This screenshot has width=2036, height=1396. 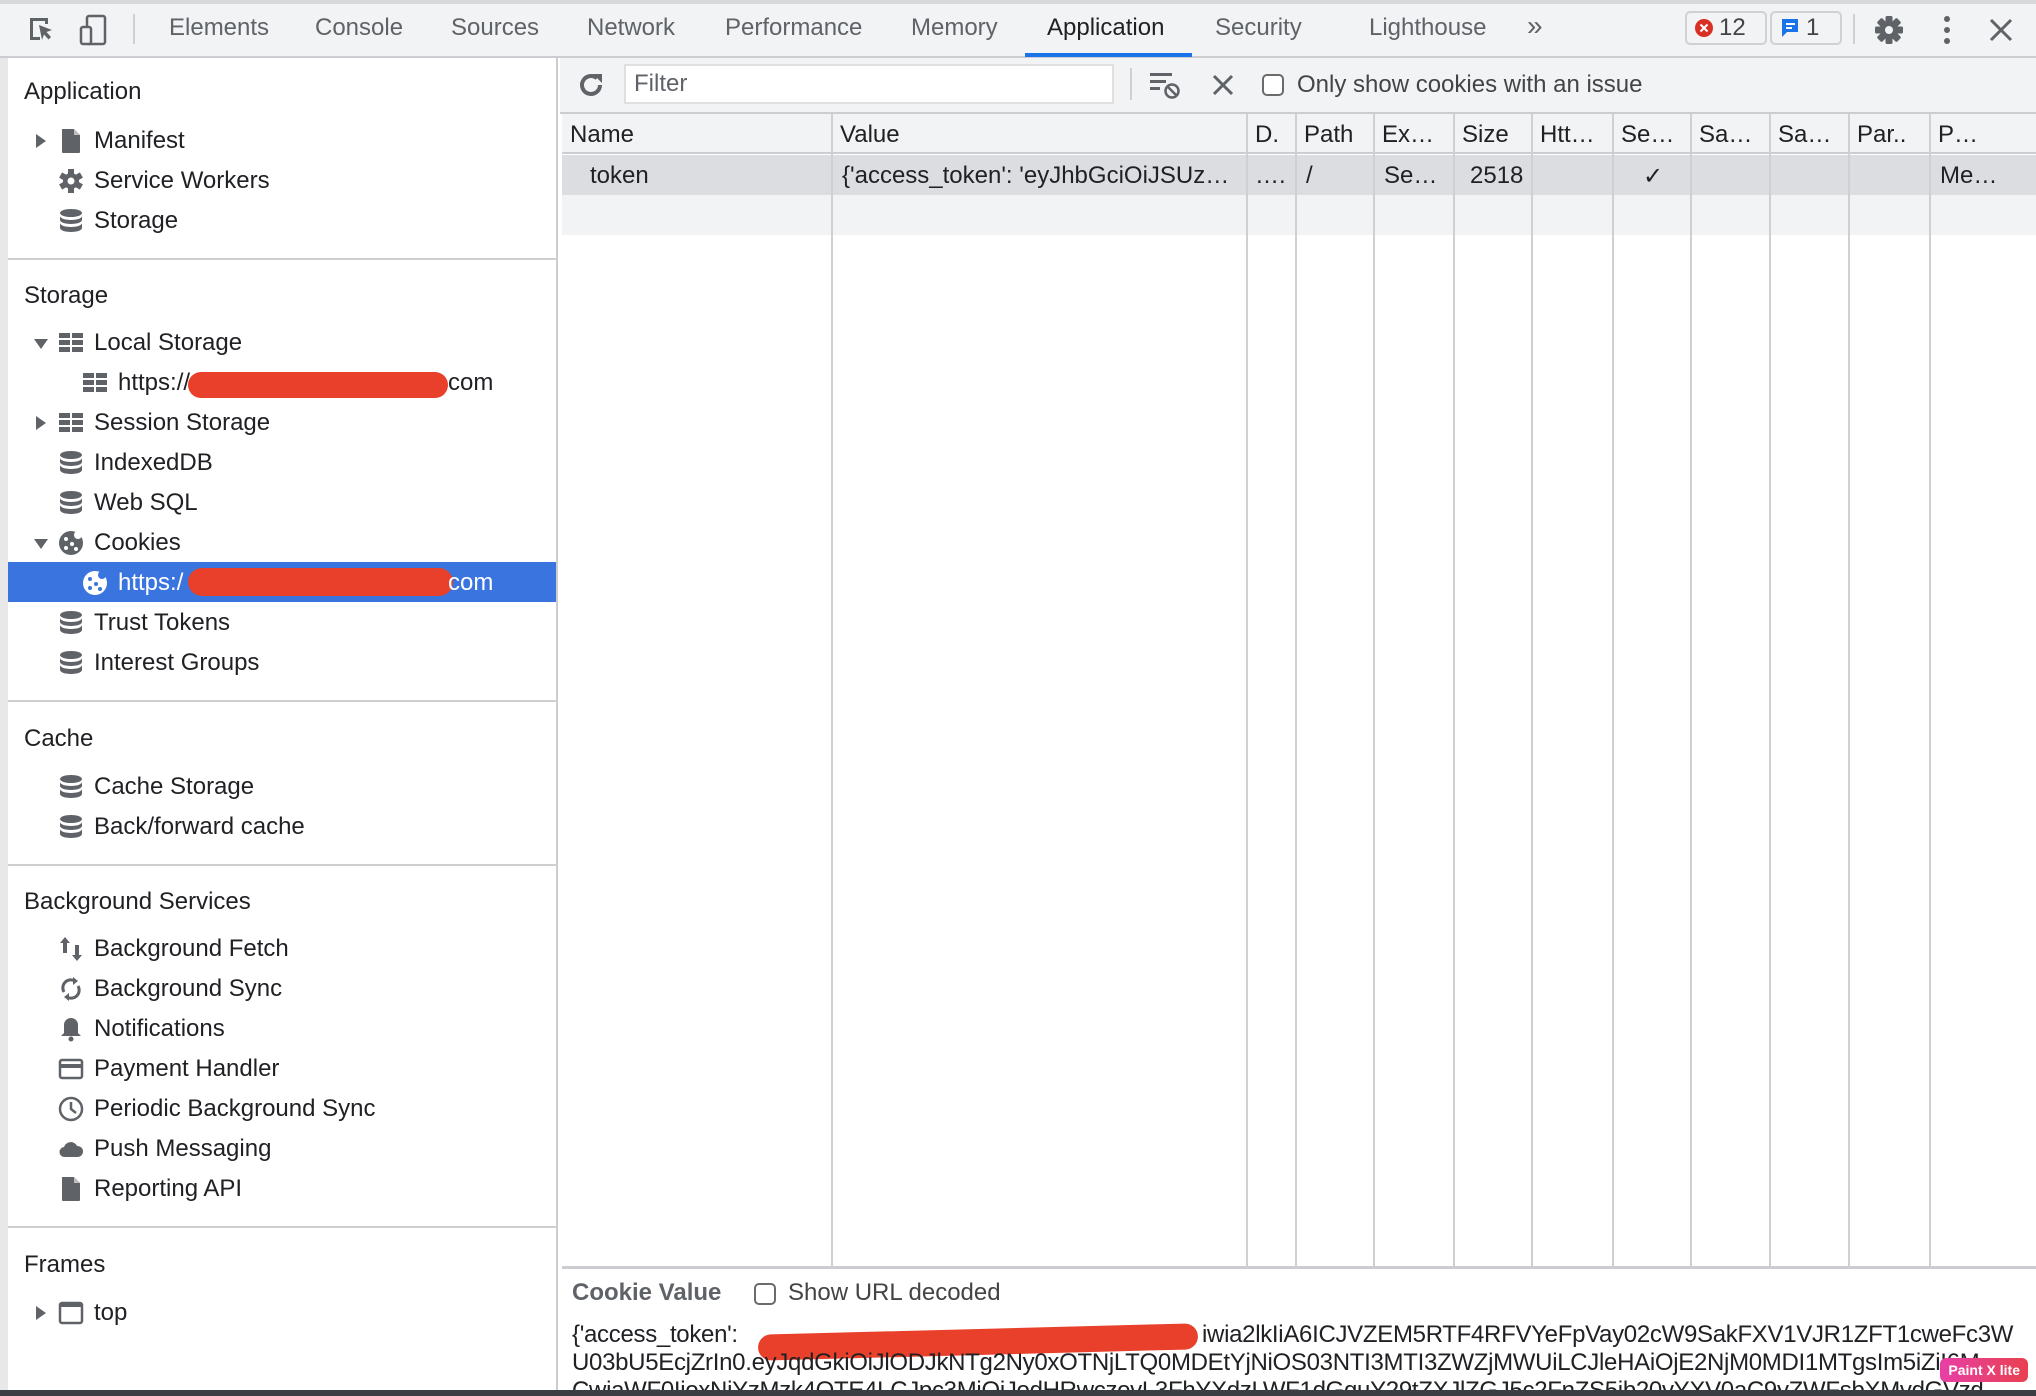 I want to click on refresh-icon, so click(x=591, y=85).